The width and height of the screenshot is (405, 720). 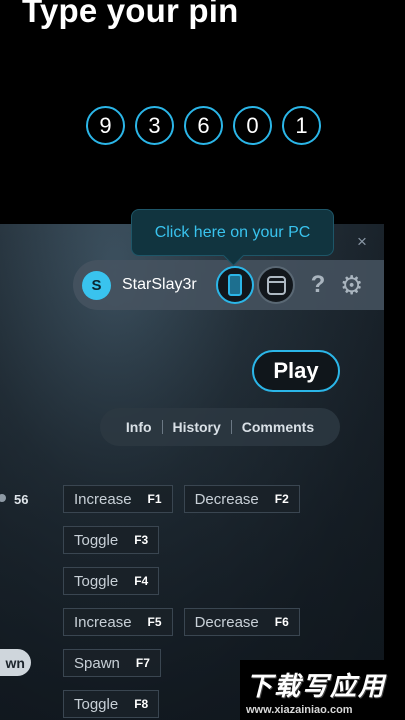 I want to click on pc-mode-button, so click(x=276, y=285).